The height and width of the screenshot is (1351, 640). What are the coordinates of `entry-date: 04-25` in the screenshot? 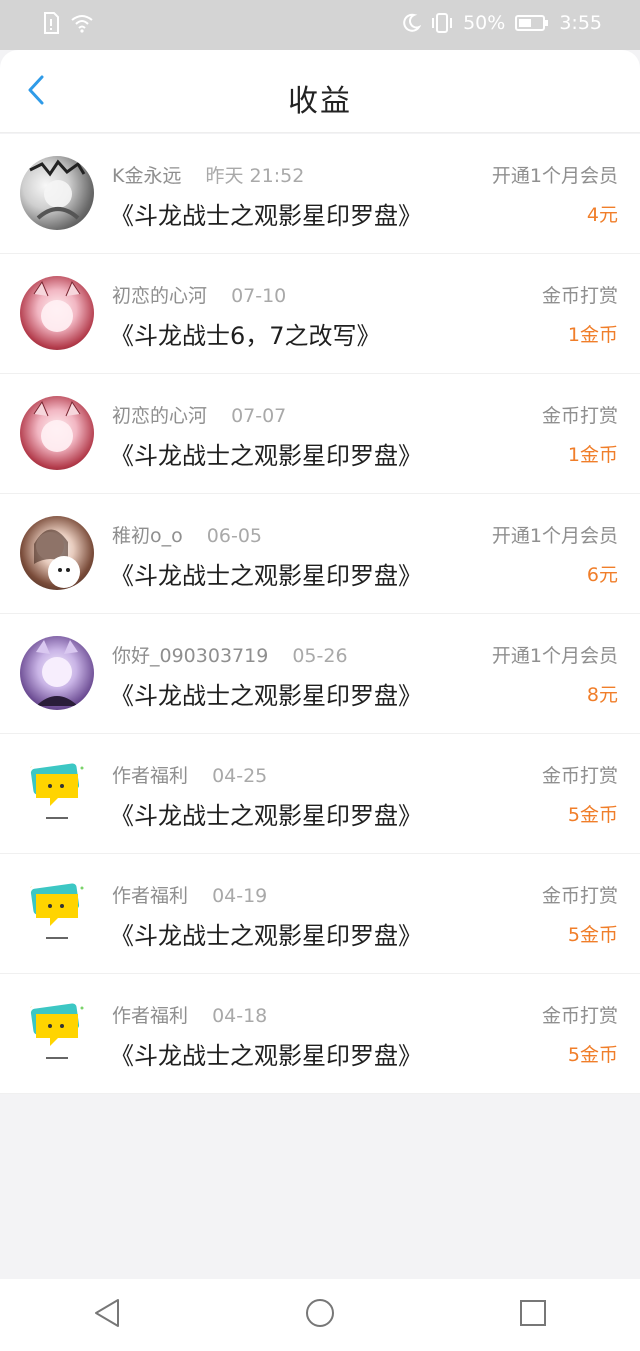 It's located at (240, 776).